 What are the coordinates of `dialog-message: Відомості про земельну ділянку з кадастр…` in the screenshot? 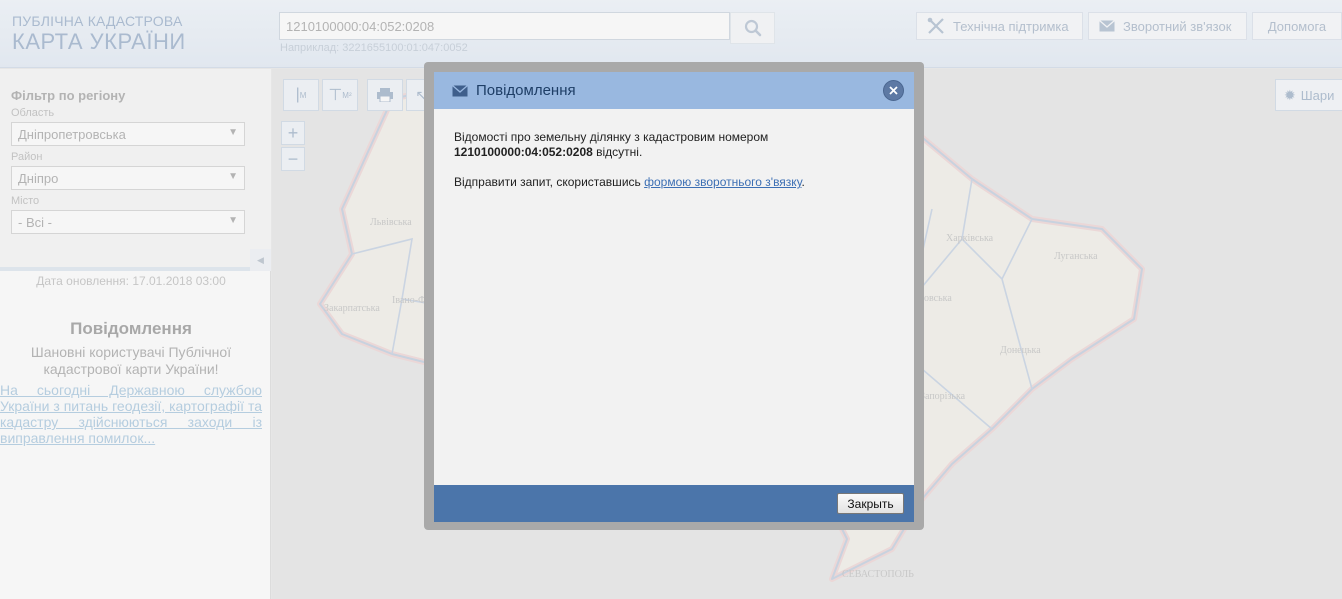 It's located at (674, 145).